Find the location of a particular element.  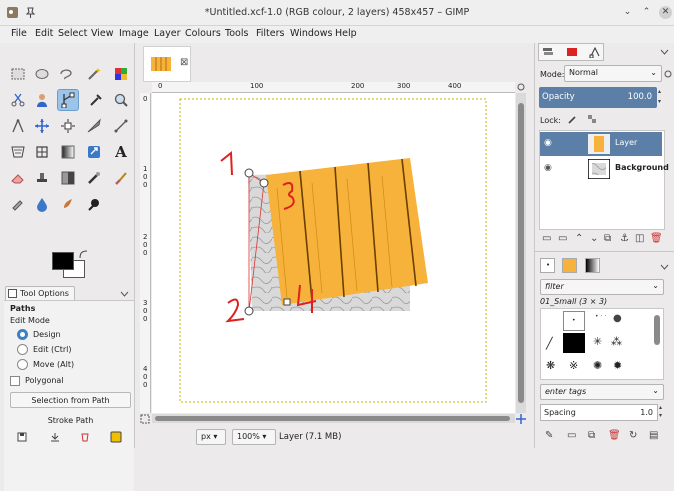

opacity-slider: Opacity 100.0 is located at coordinates (598, 97).